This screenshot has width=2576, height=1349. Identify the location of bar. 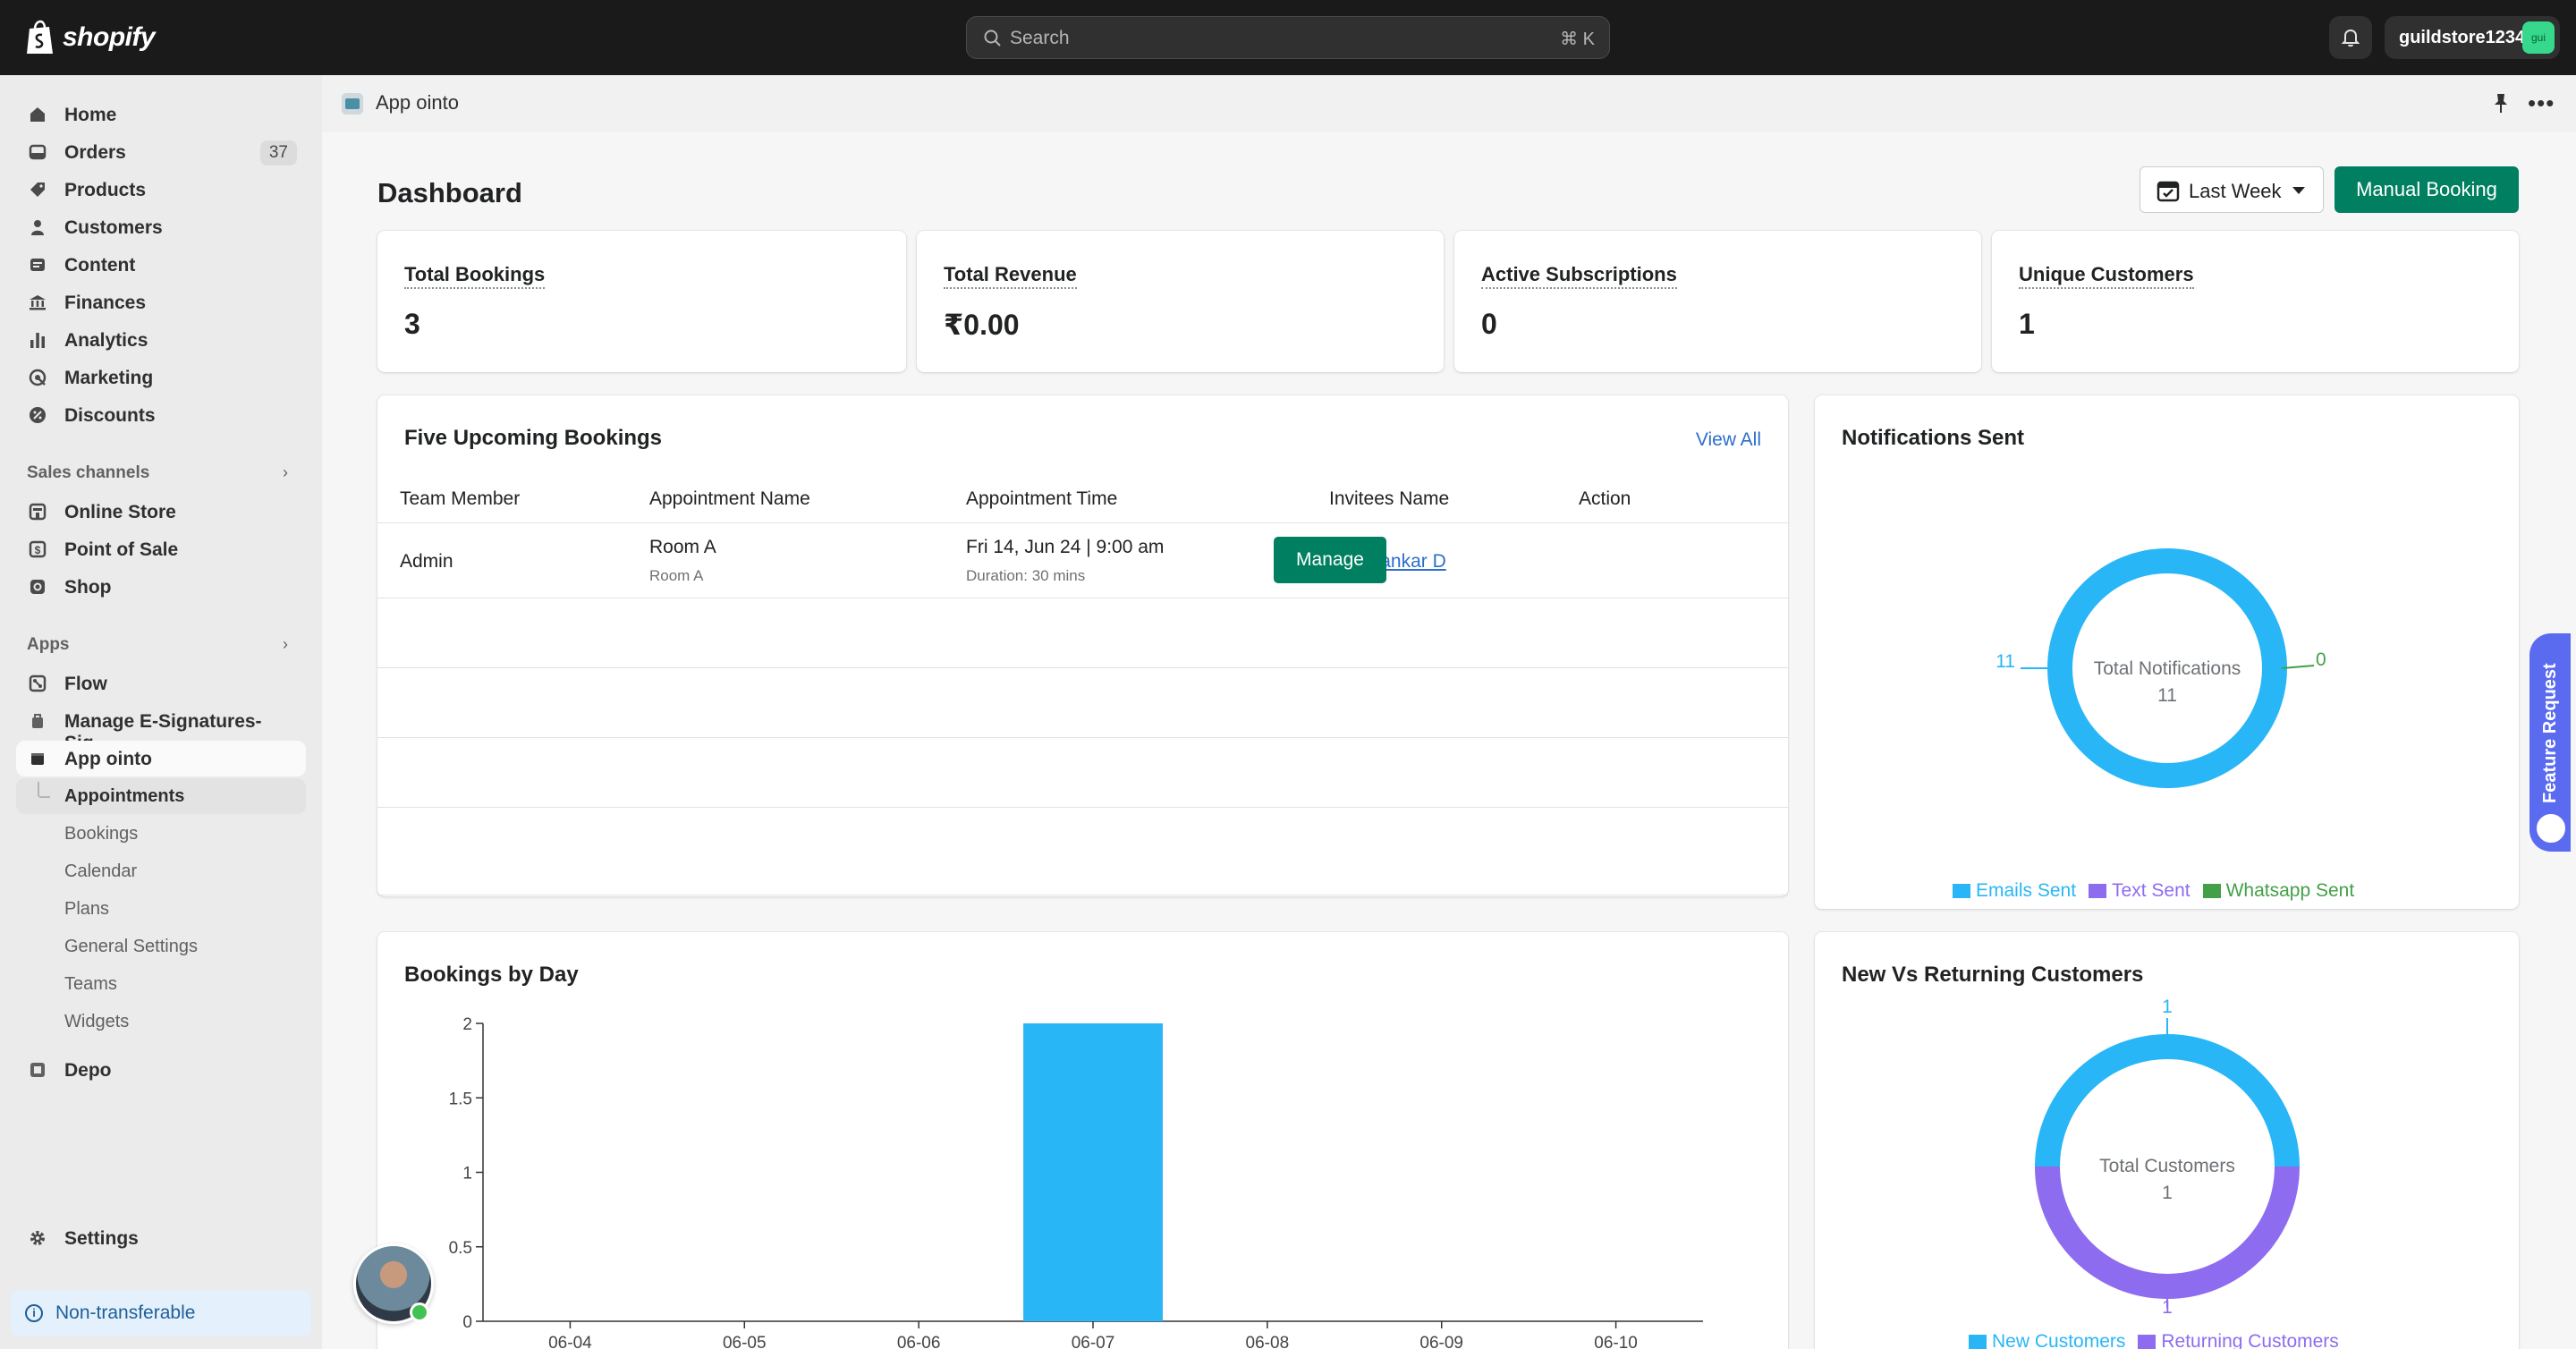
(1093, 1172).